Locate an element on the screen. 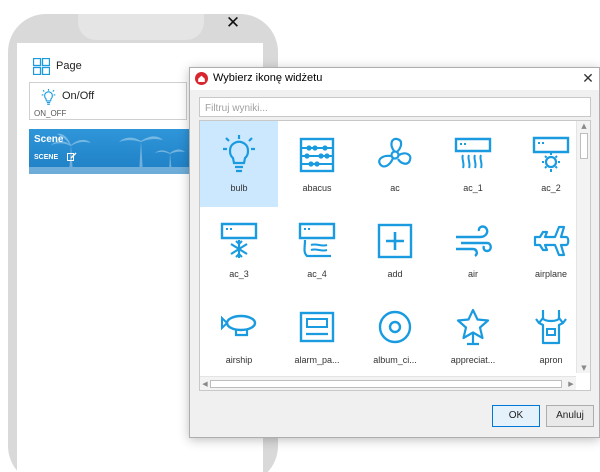  page-item: Page is located at coordinates (57, 66).